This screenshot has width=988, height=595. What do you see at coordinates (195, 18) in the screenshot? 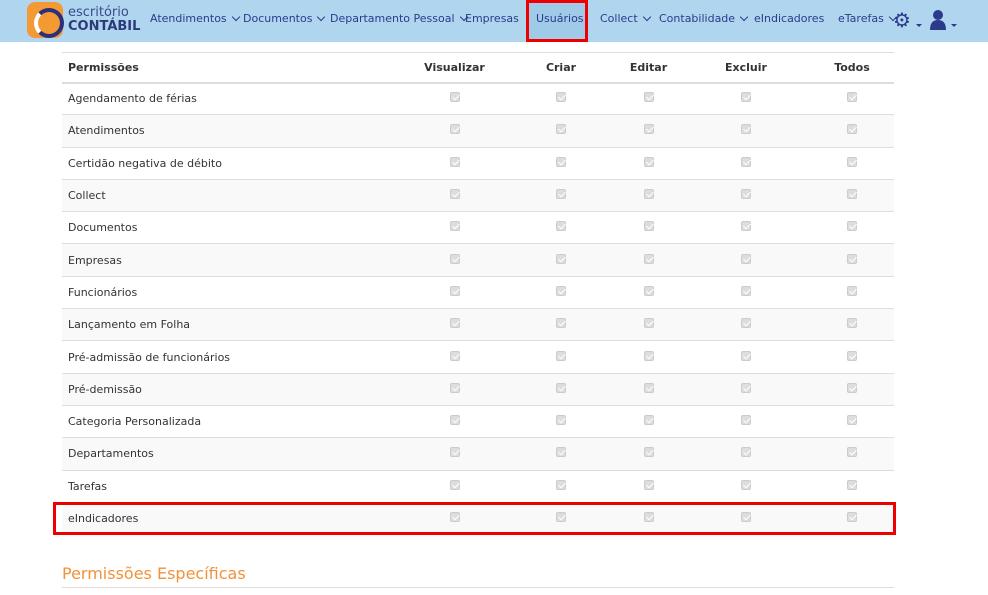
I see `nav-atendimentos: Atendimentos` at bounding box center [195, 18].